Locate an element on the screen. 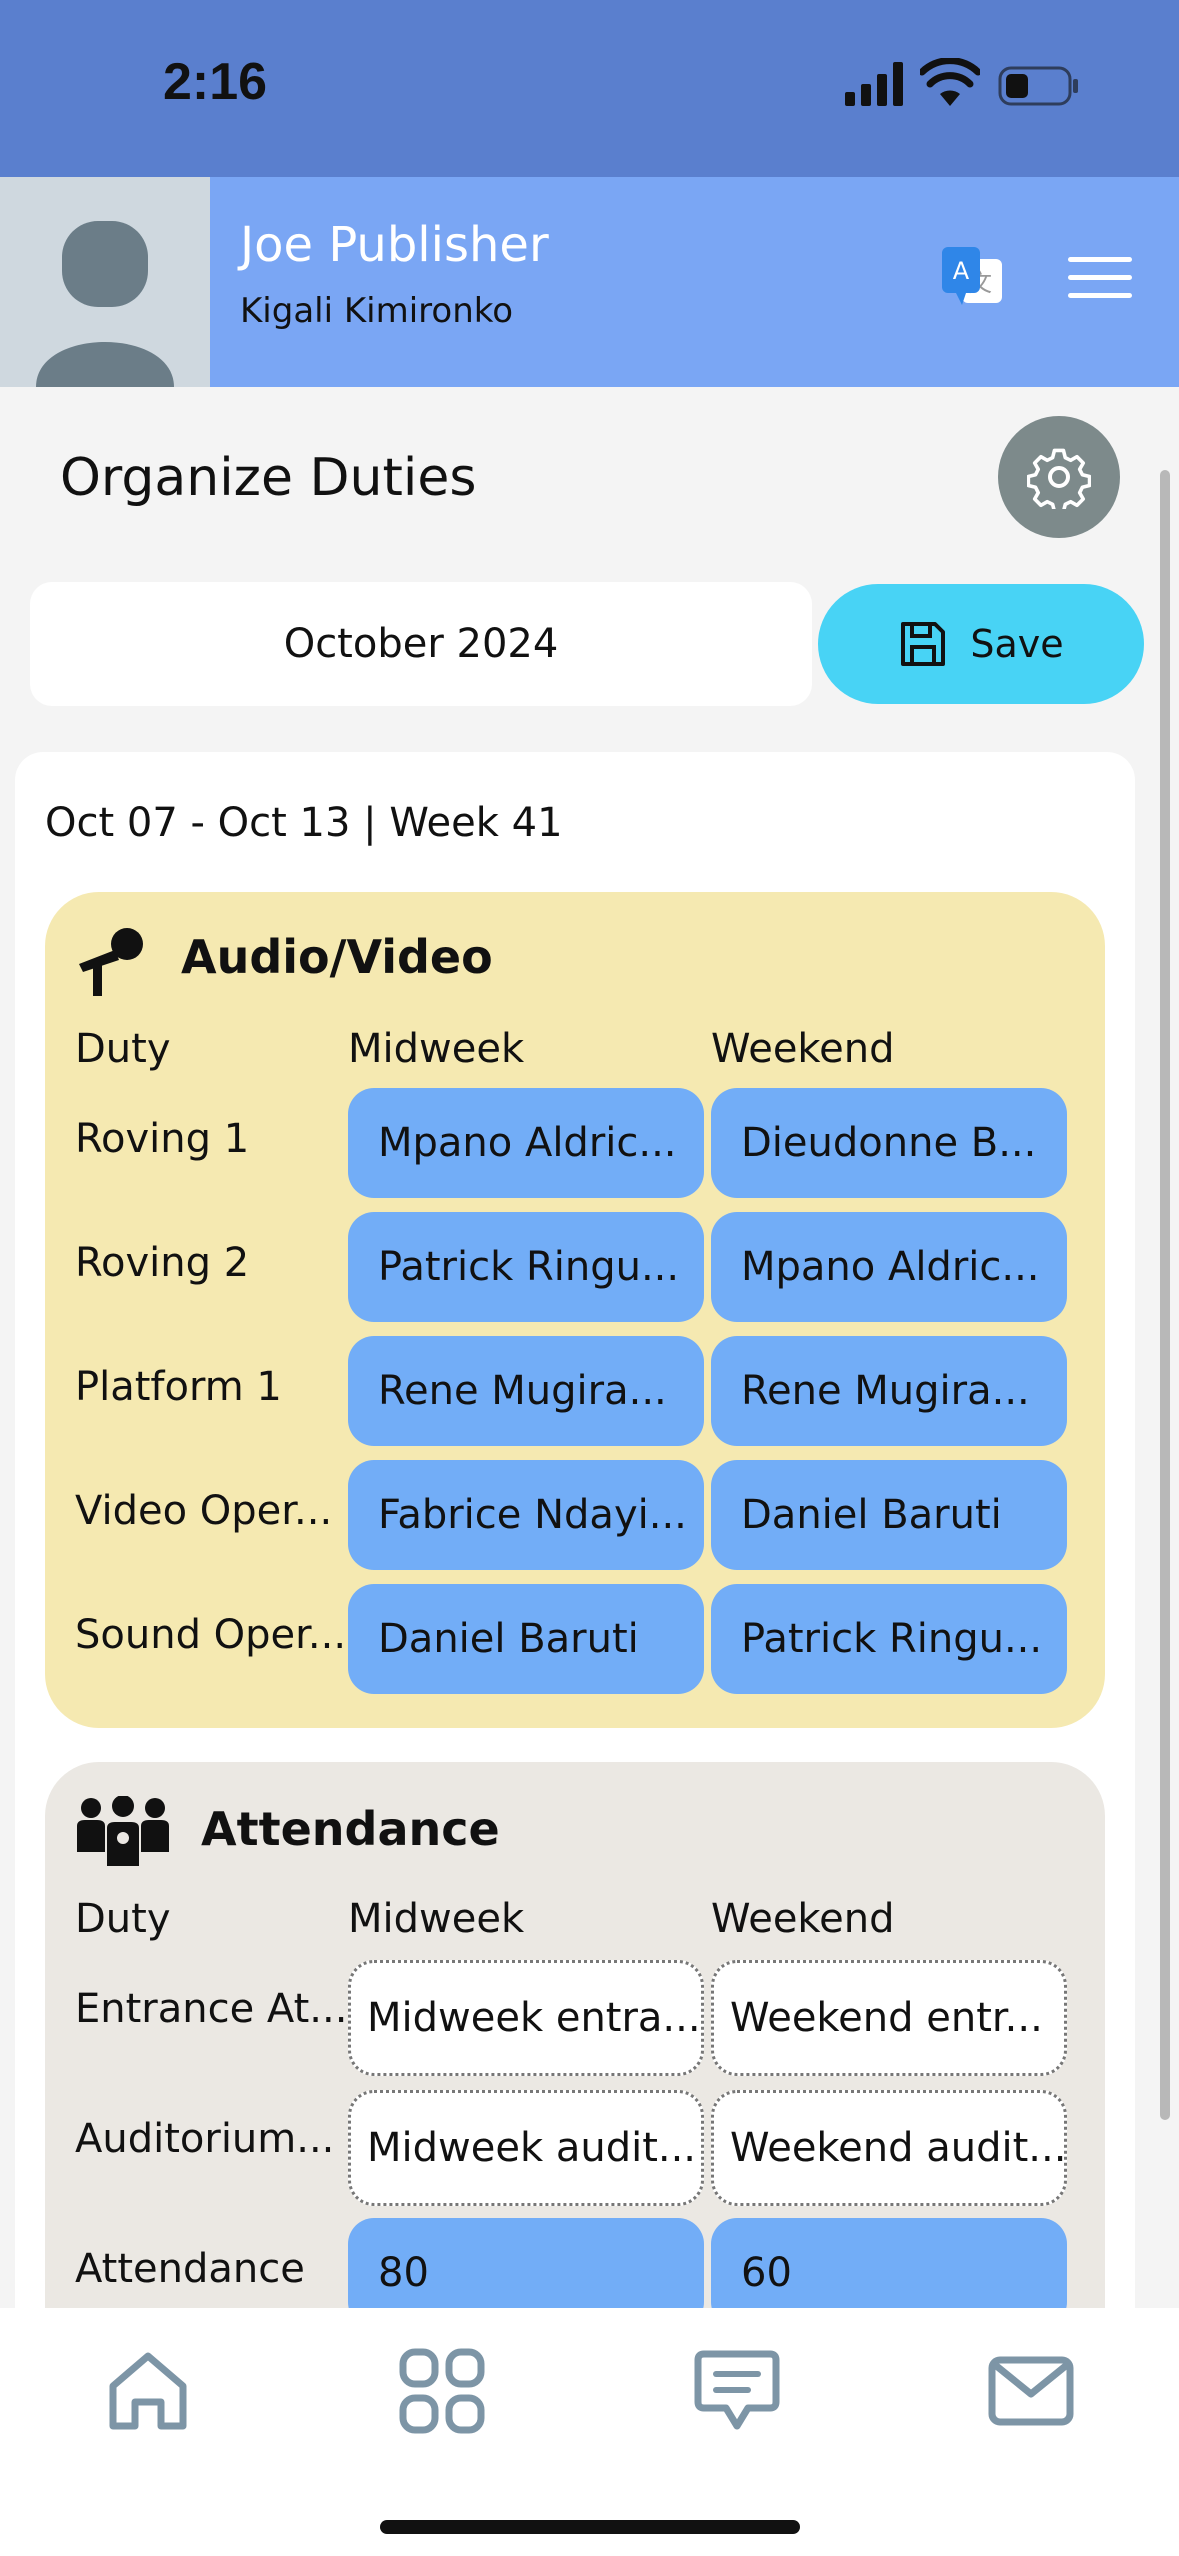 This screenshot has height=2556, width=1179. duty-label: Attendance is located at coordinates (190, 2269).